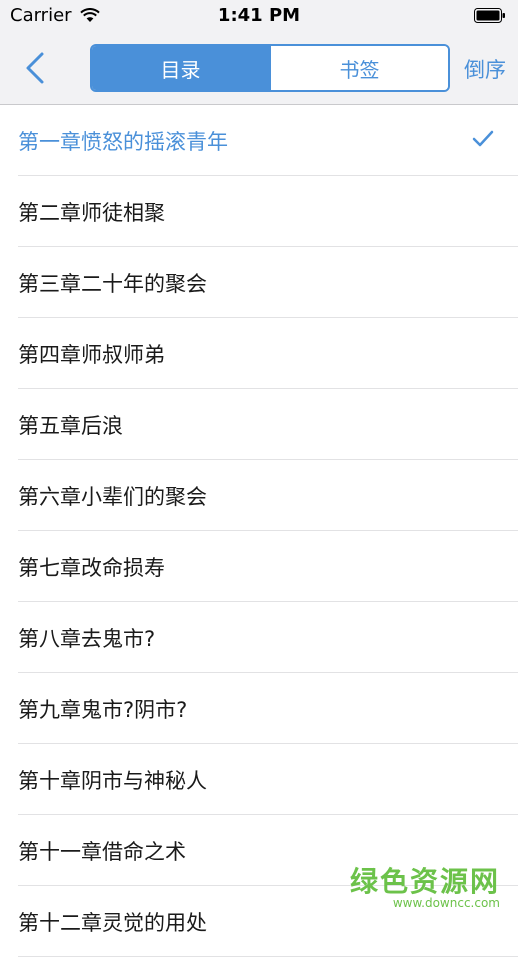  What do you see at coordinates (112, 496) in the screenshot?
I see `chapter-title: 第六章小辈们的聚会` at bounding box center [112, 496].